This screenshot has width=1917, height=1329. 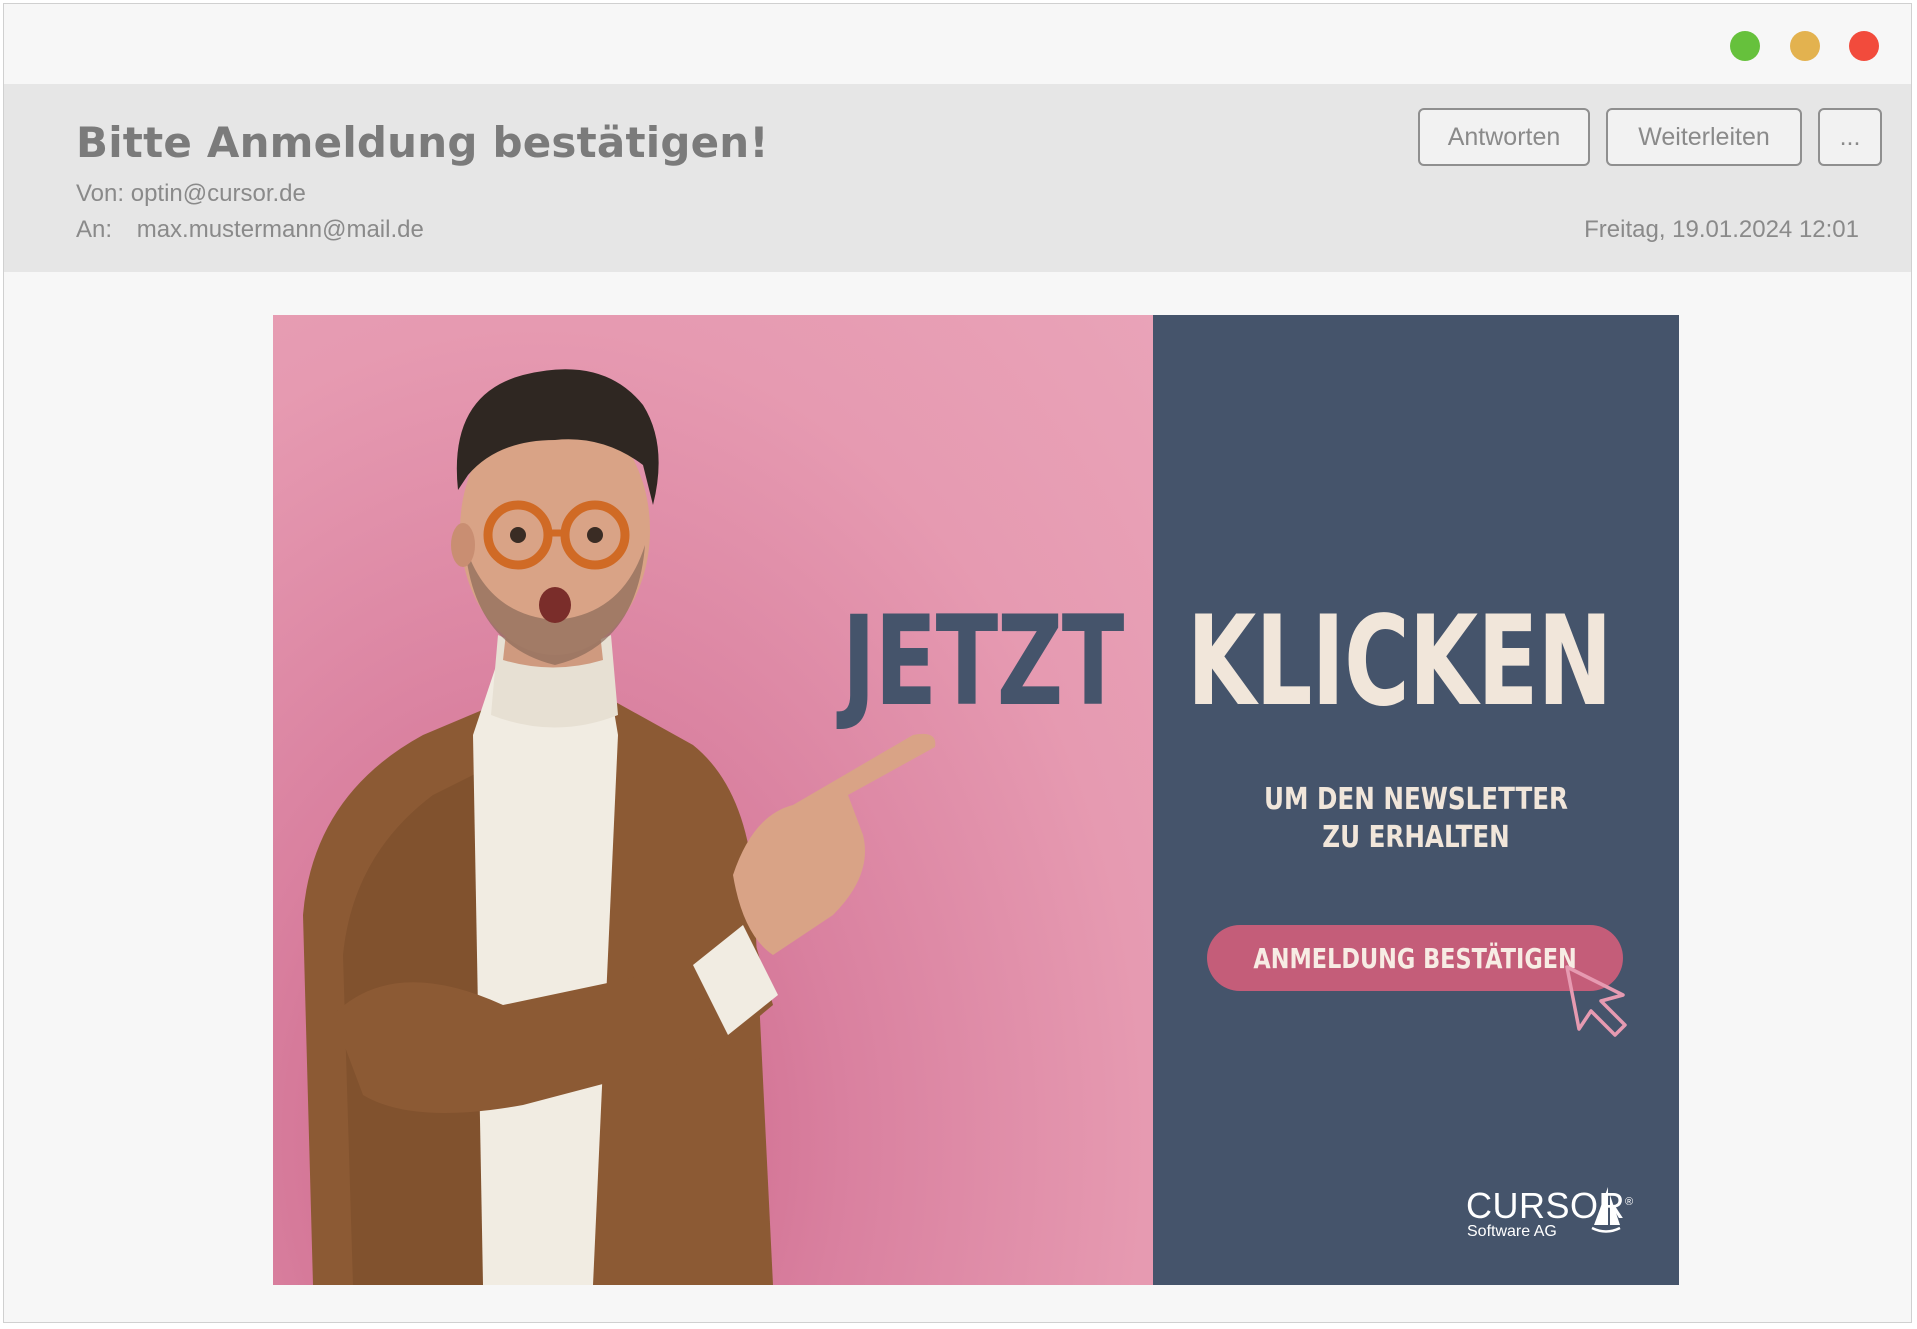 What do you see at coordinates (422, 142) in the screenshot?
I see `email-subject: Bitte Anmeldung bestätigen!` at bounding box center [422, 142].